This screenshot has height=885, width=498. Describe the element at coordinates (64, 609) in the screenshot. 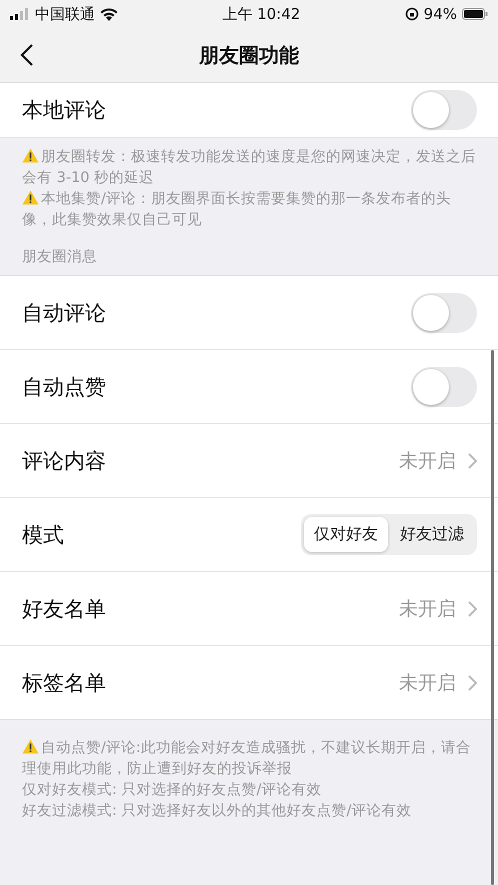

I see `row-label: 好友名单` at that location.